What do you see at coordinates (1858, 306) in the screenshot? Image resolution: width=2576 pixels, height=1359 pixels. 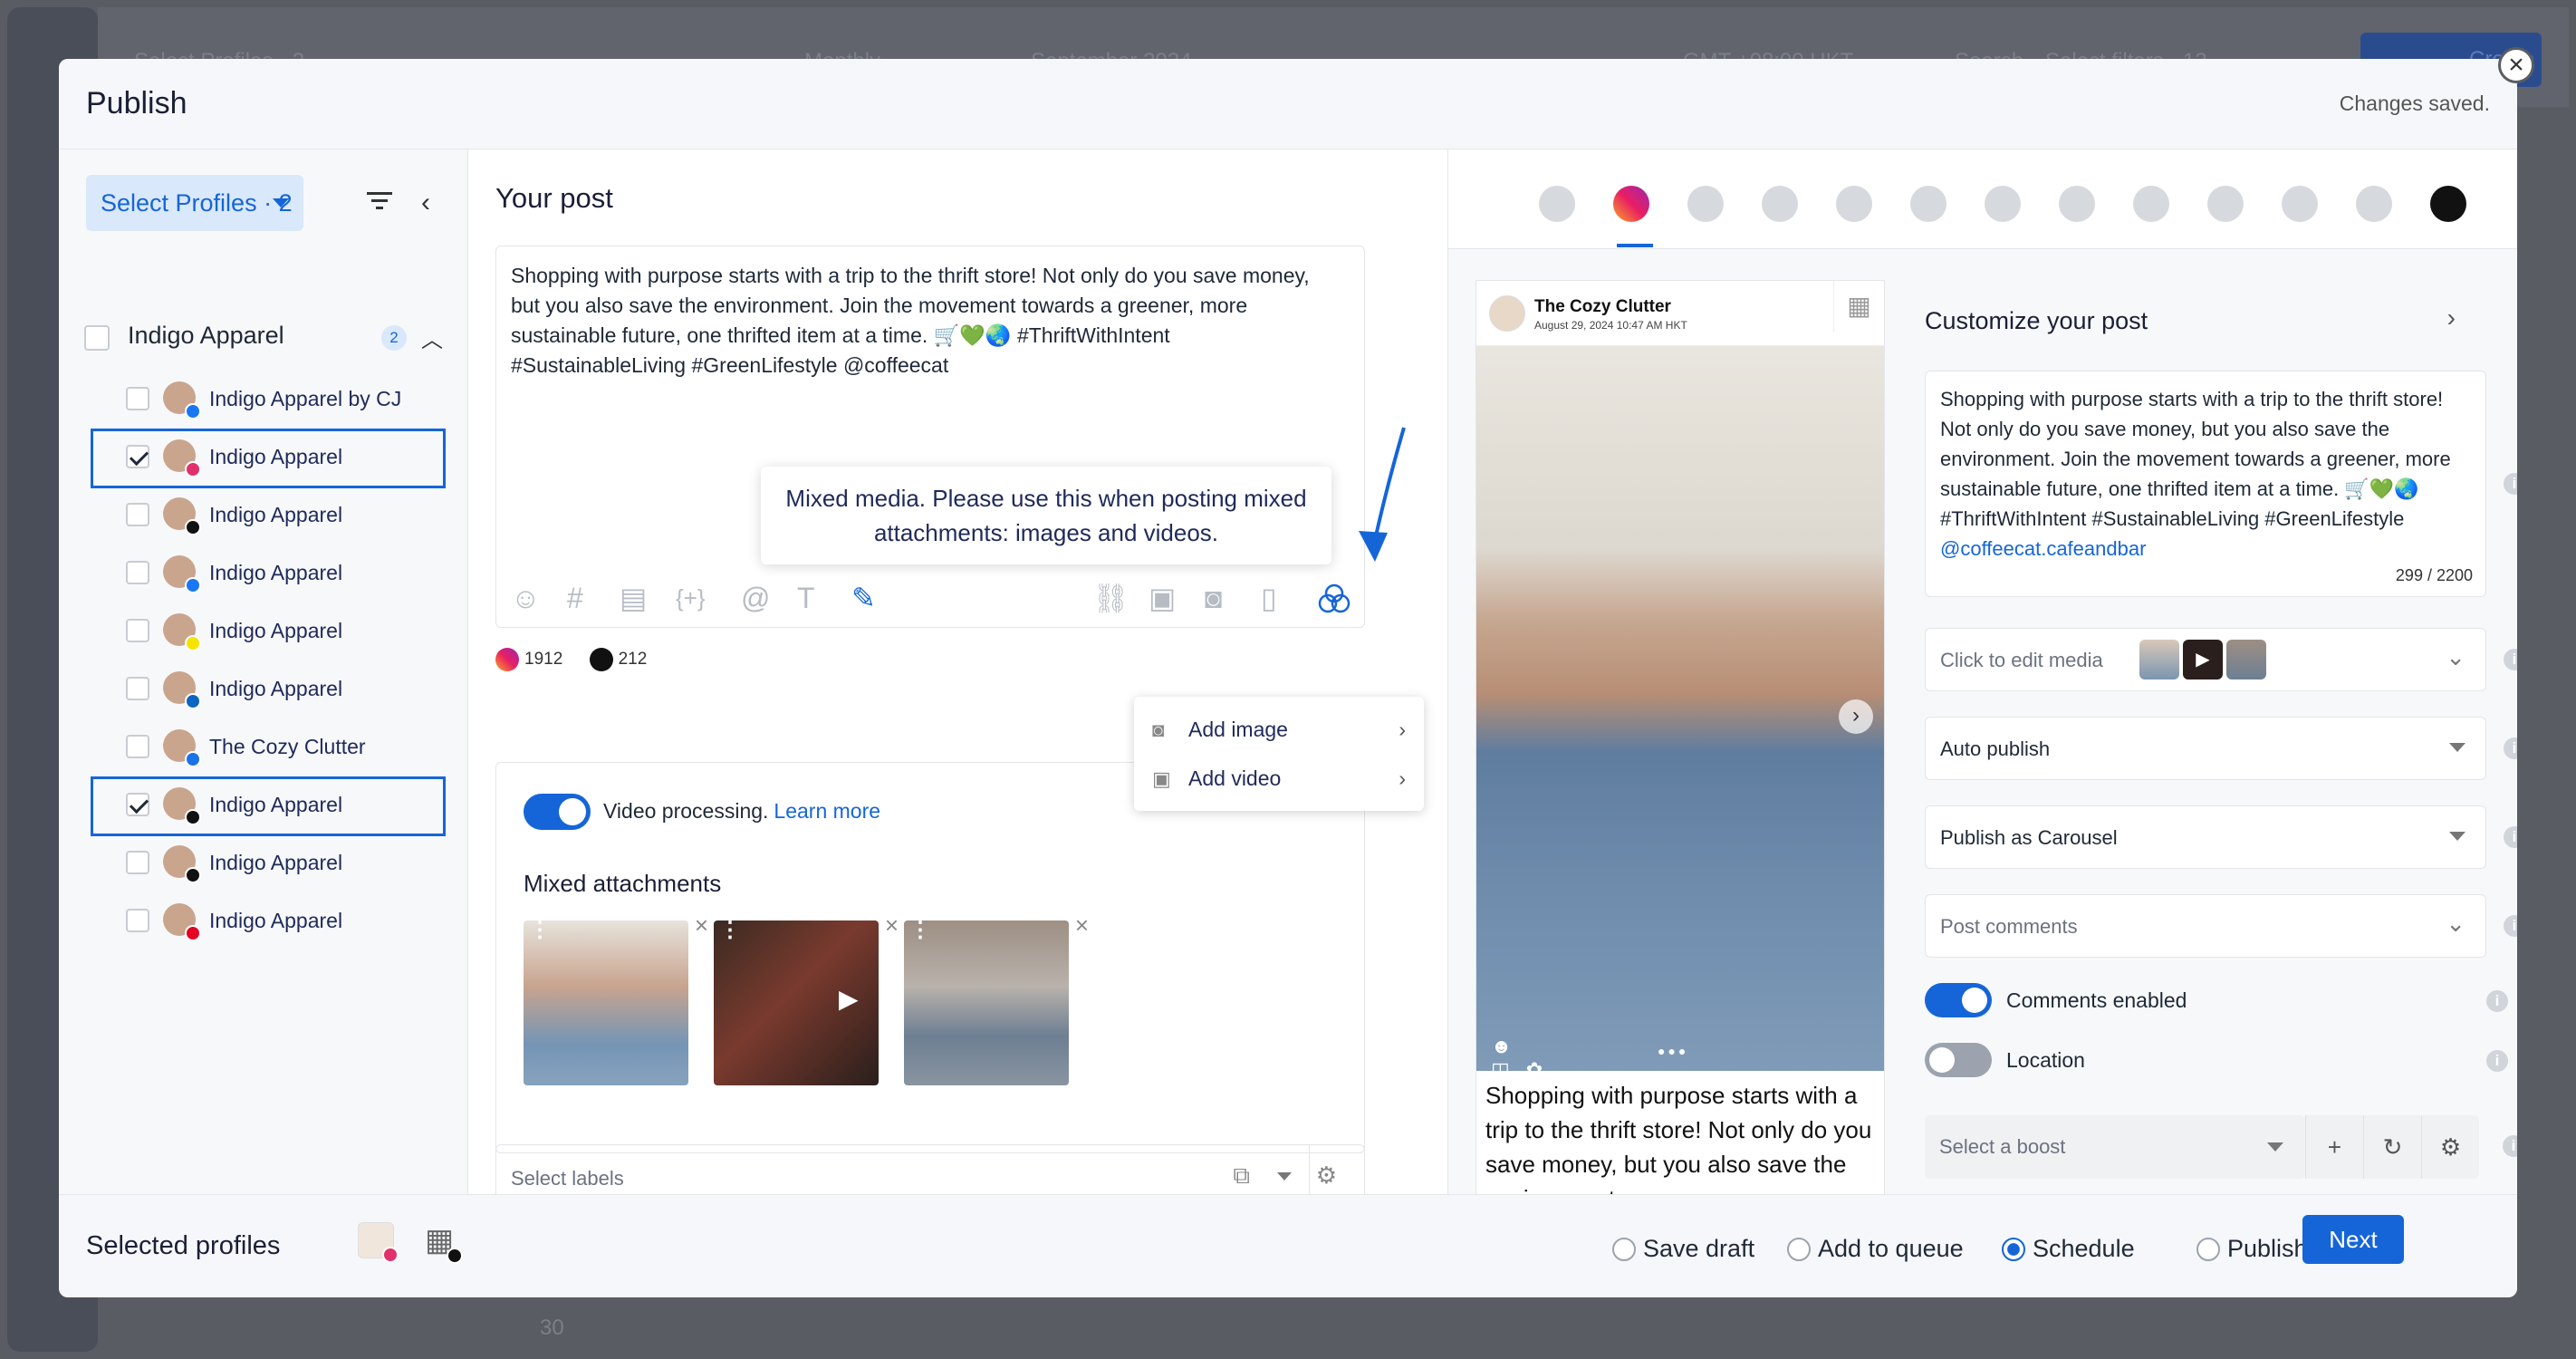 I see `grid-icon: ▦` at bounding box center [1858, 306].